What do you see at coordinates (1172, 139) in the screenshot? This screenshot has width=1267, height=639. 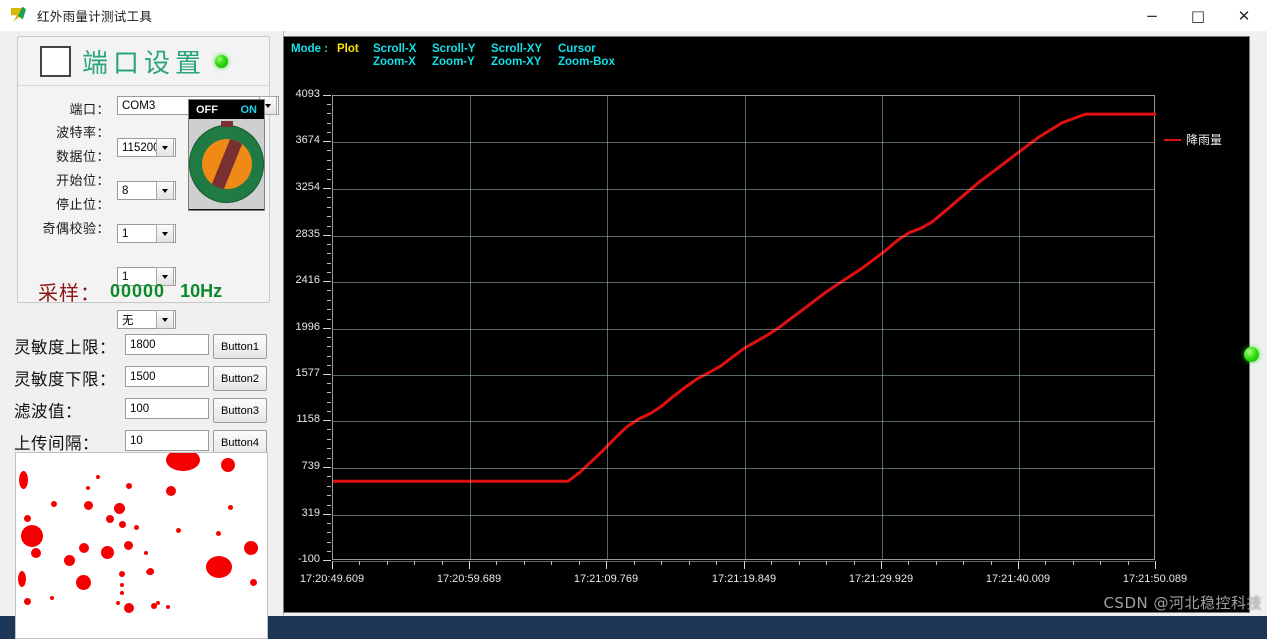 I see `legend-color-swatch` at bounding box center [1172, 139].